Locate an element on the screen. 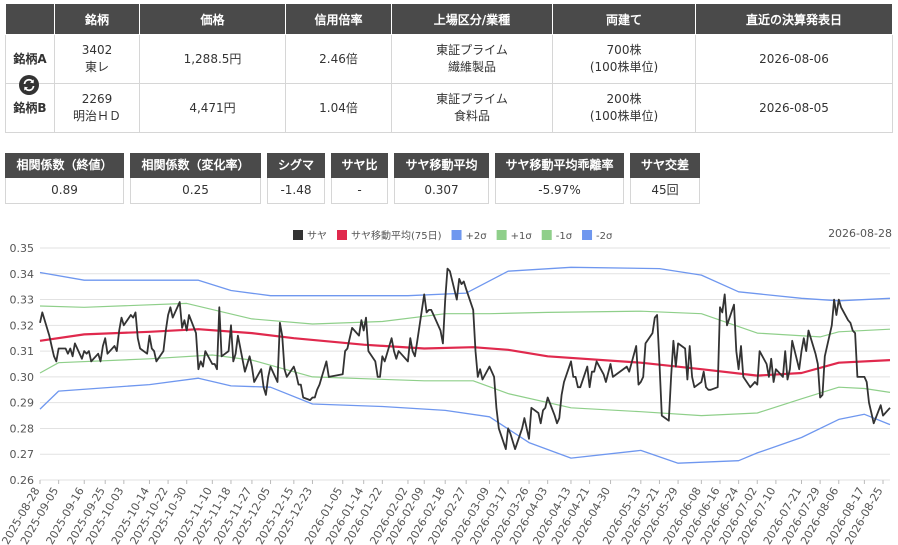  stock-a-price: 1,288.5円 is located at coordinates (212, 59).